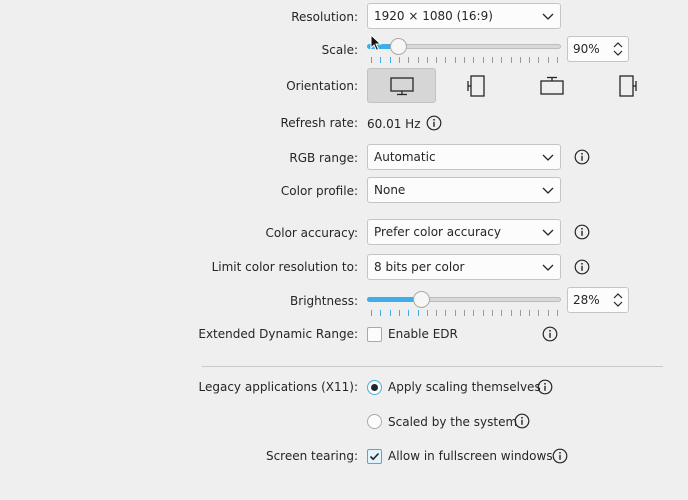 The height and width of the screenshot is (500, 688). Describe the element at coordinates (311, 233) in the screenshot. I see `color-accuracy-label: Color accuracy:` at that location.